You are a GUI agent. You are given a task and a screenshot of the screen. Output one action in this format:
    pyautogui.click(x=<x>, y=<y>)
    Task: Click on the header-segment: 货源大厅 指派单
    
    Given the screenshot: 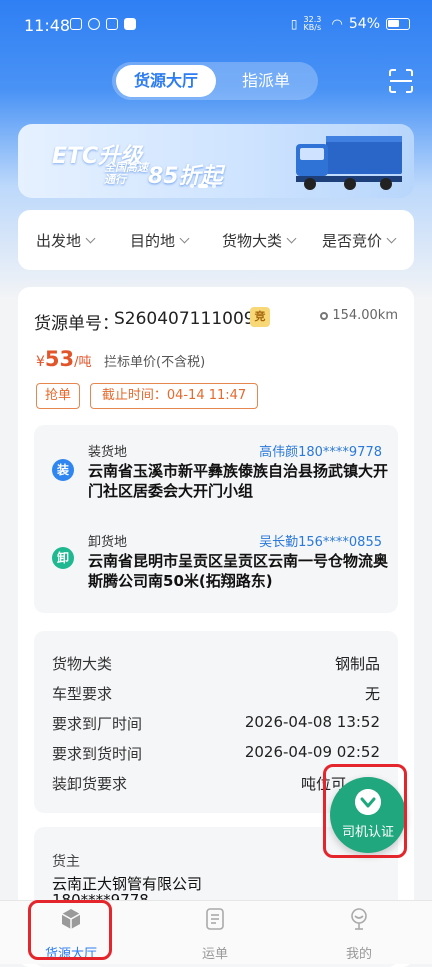 What is the action you would take?
    pyautogui.click(x=215, y=81)
    